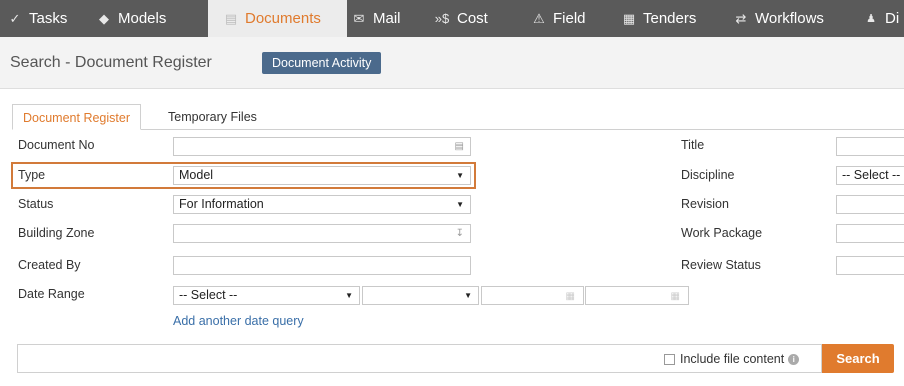 This screenshot has width=904, height=386. I want to click on date-to-input: ▦, so click(637, 295).